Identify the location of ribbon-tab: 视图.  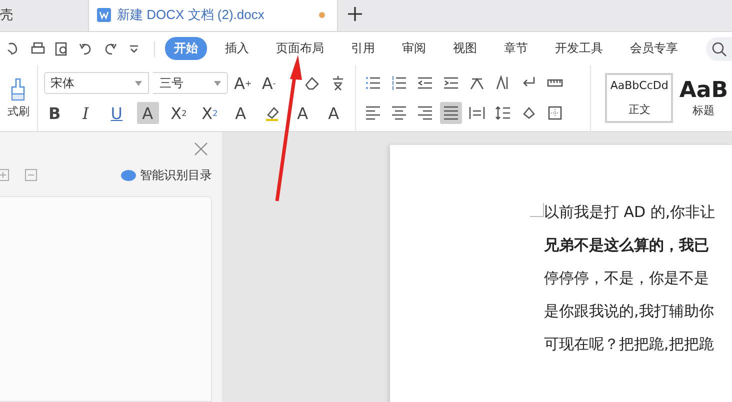
(465, 48).